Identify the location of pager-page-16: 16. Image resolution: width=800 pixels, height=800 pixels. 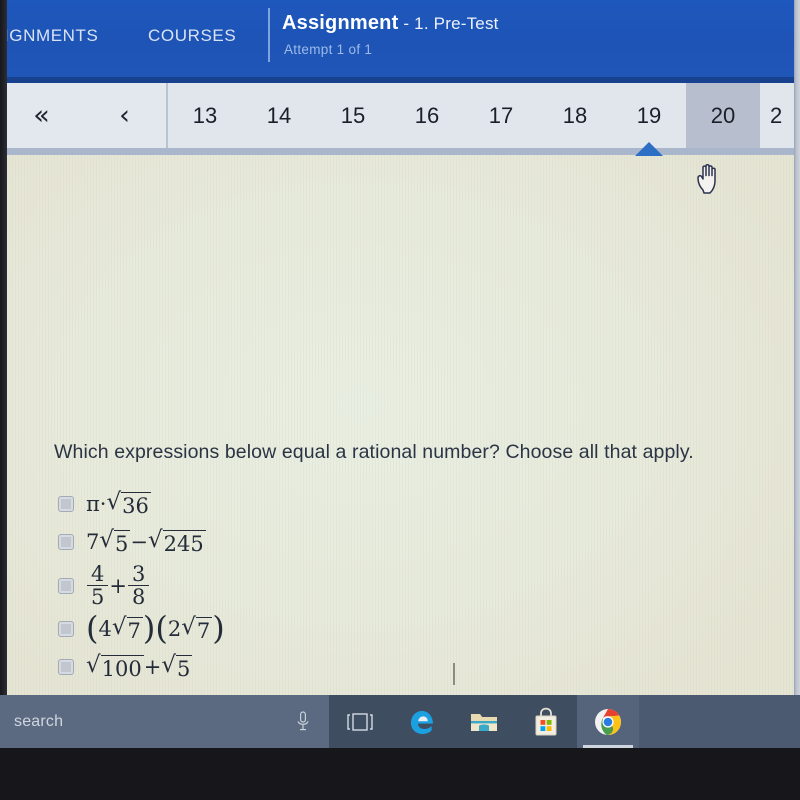
(427, 119).